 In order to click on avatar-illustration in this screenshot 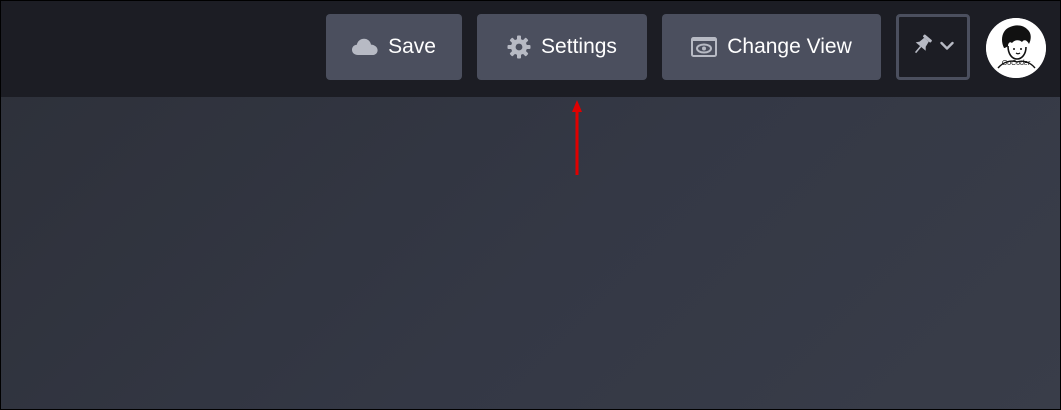, I will do `click(1016, 48)`.